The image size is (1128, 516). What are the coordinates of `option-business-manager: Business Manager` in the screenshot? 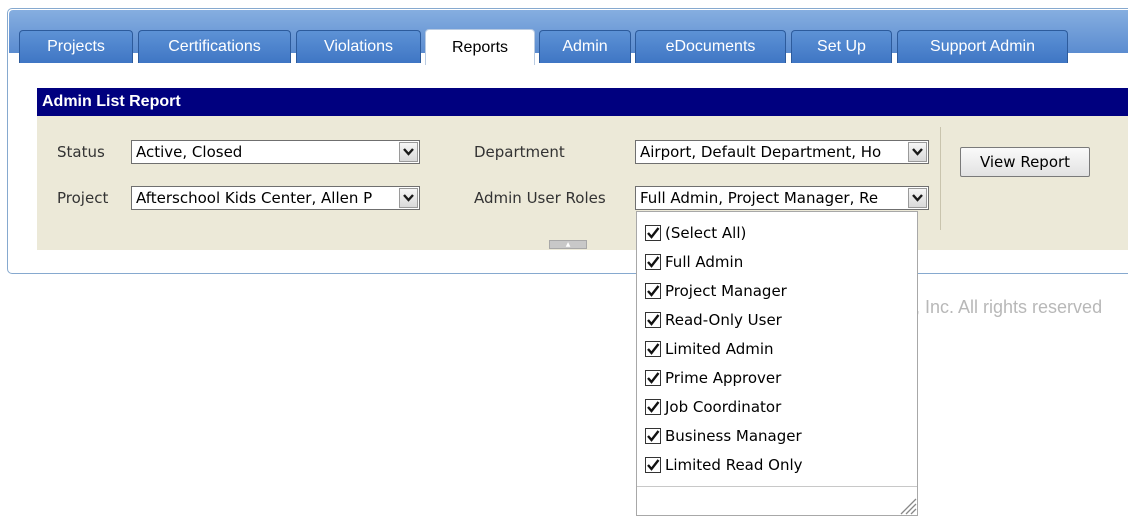 It's located at (723, 436).